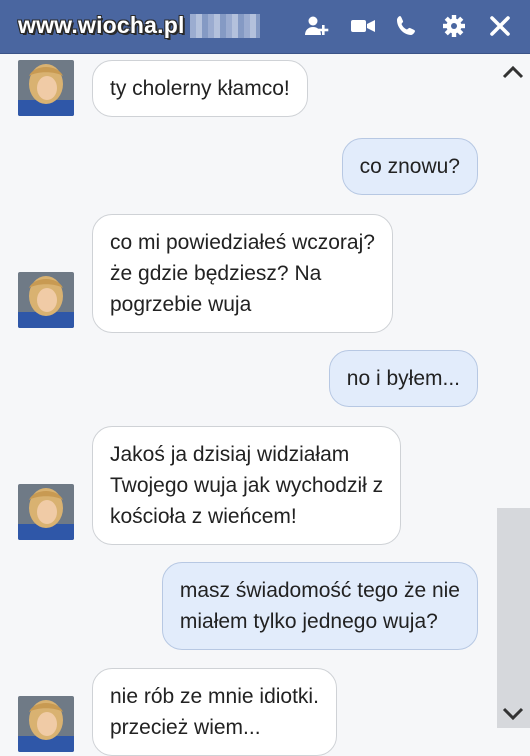 The width and height of the screenshot is (530, 756). I want to click on add-friend-icon, so click(316, 26).